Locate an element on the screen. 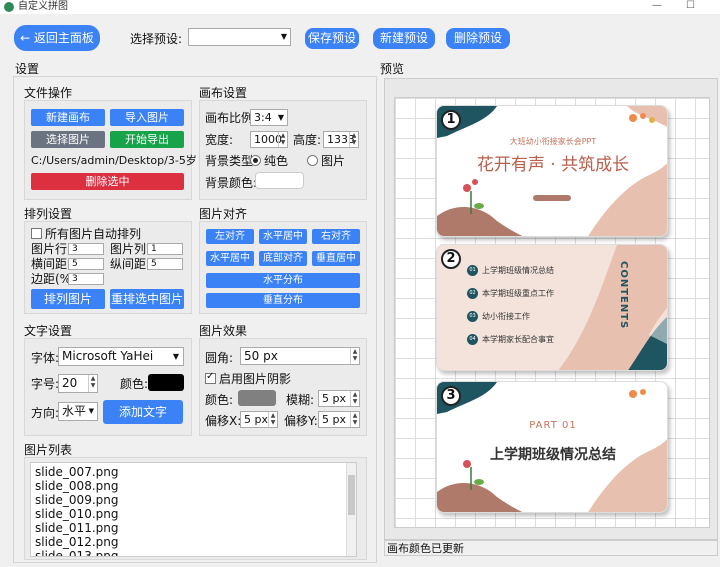 The height and width of the screenshot is (567, 720). font-select: Microsoft YaHei ▼ is located at coordinates (121, 356).